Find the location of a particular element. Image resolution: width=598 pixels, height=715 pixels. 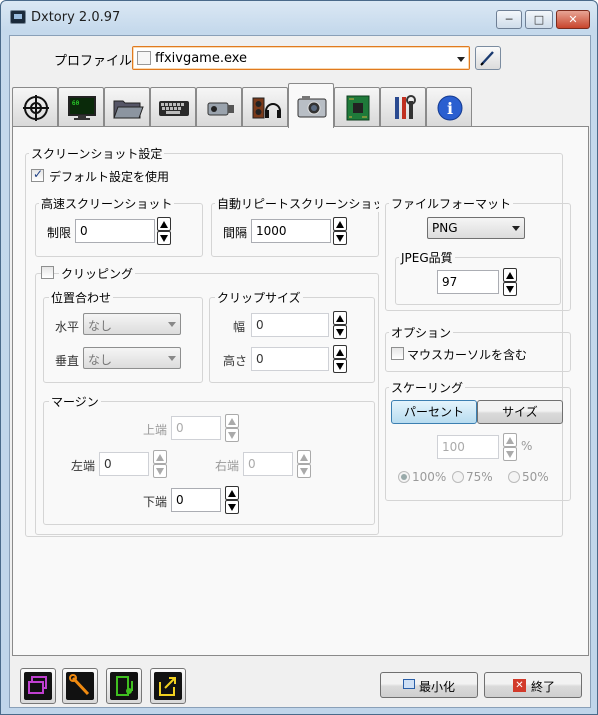

width-stepper is located at coordinates (340, 325).